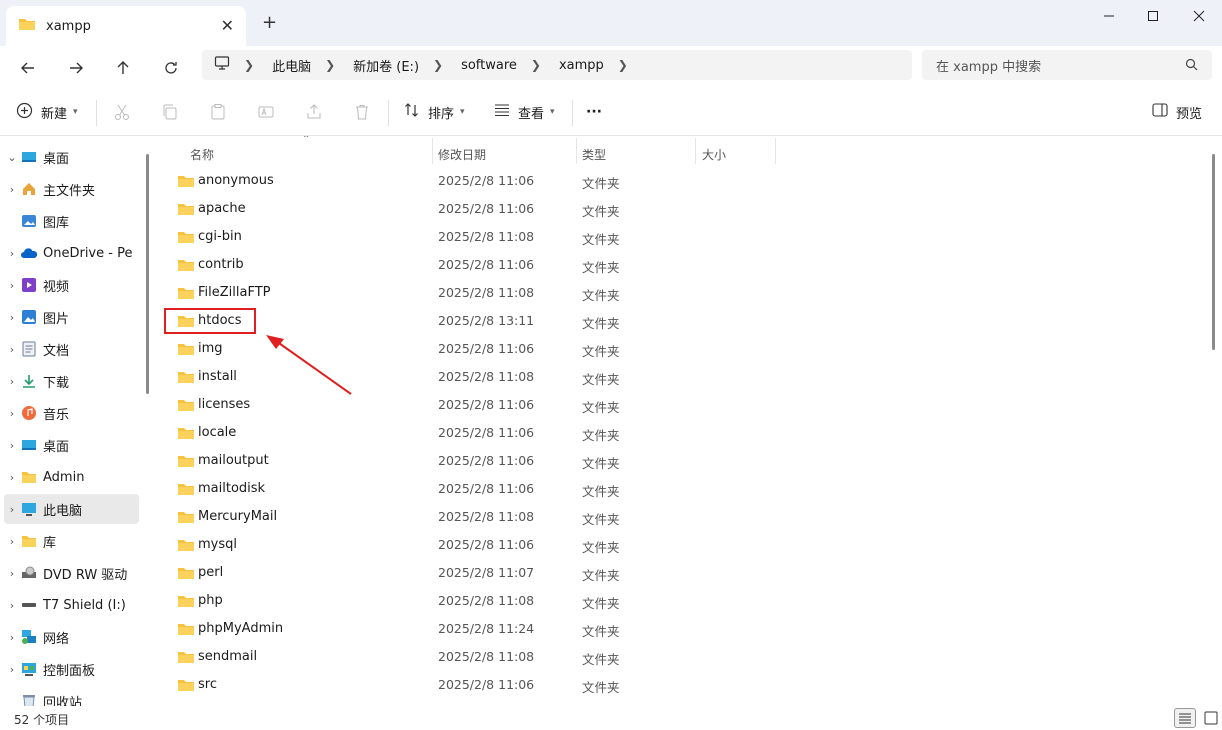  I want to click on column-header-type: 类型, so click(594, 154).